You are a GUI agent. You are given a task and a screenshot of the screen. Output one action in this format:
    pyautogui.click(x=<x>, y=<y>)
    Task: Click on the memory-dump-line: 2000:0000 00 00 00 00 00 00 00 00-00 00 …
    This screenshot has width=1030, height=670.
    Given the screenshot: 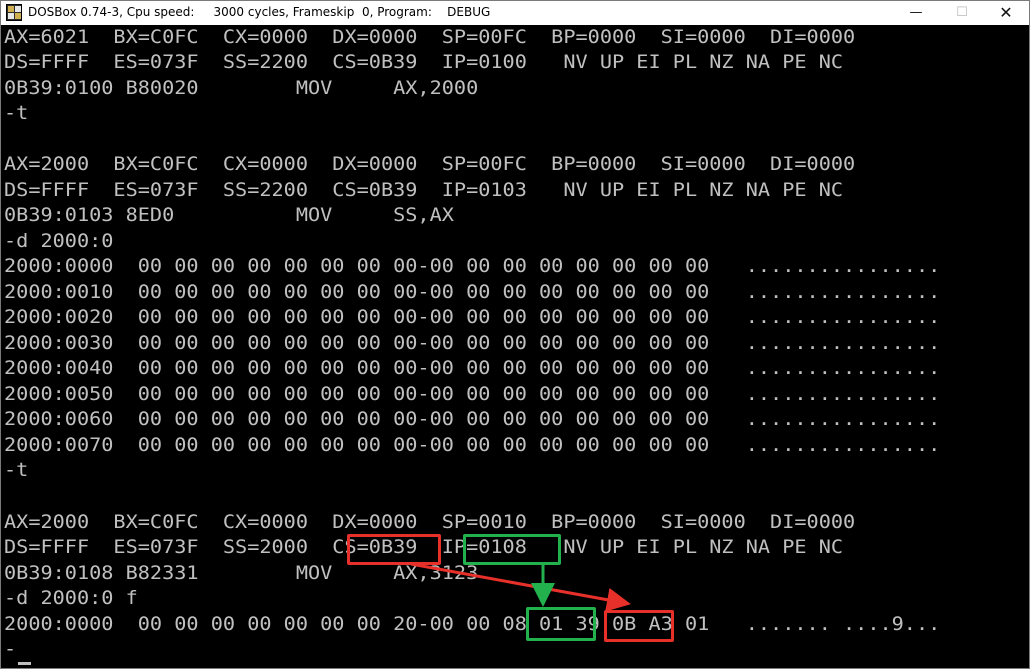 What is the action you would take?
    pyautogui.click(x=472, y=266)
    